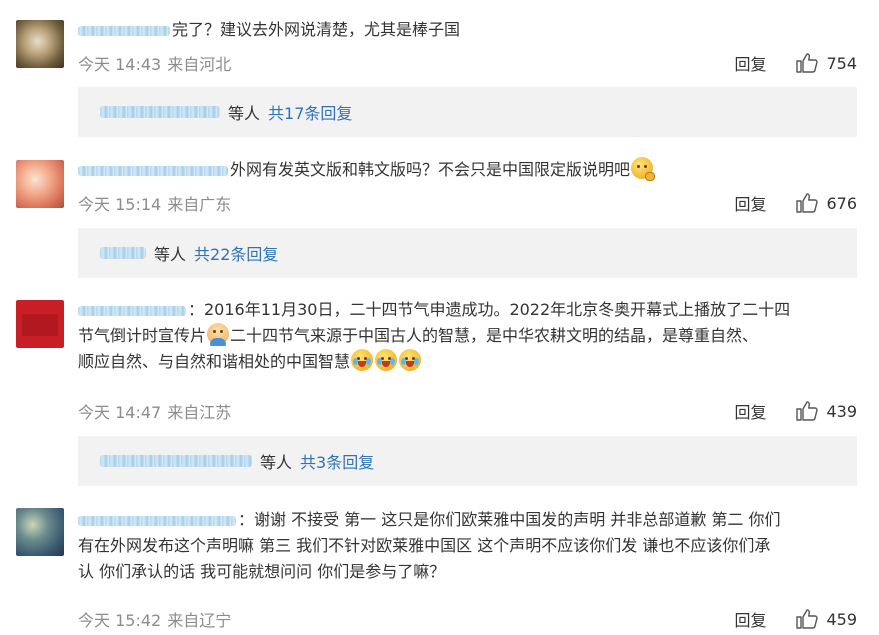 This screenshot has width=879, height=635. I want to click on comment-actions: 回复 676, so click(795, 203).